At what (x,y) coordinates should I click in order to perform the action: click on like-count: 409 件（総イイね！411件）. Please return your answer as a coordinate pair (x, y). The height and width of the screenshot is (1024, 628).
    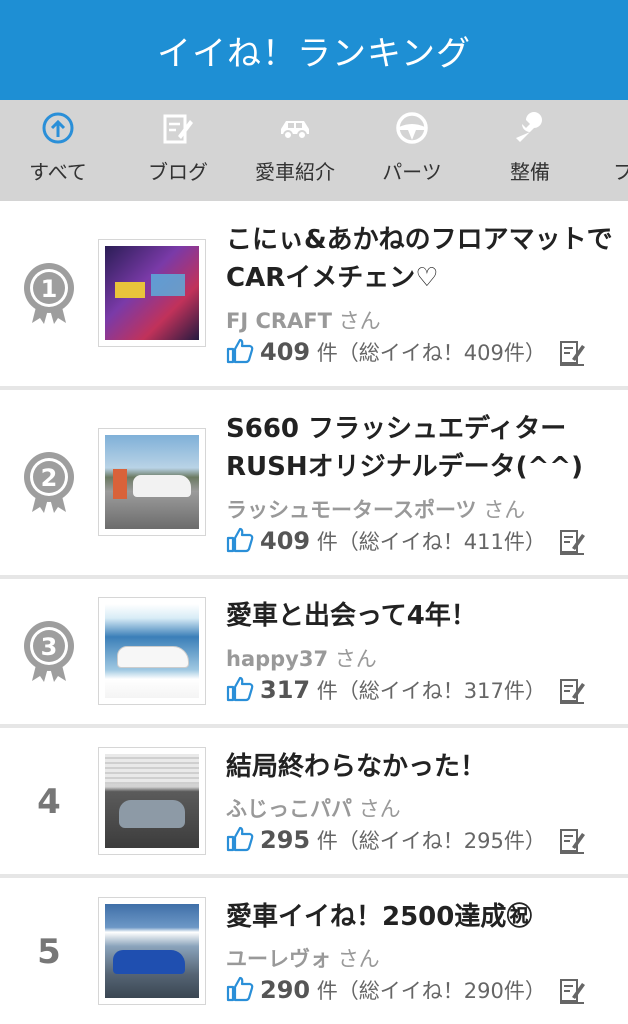
    Looking at the image, I should click on (386, 541).